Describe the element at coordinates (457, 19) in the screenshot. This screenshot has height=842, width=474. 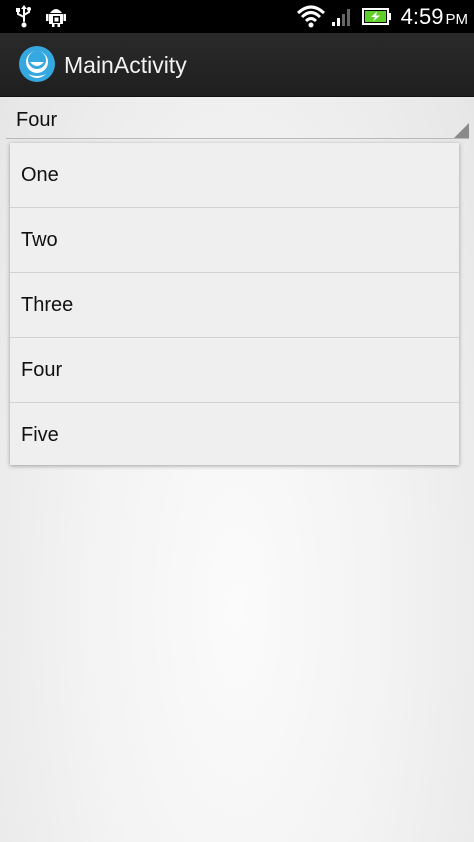
I see `status-clock-ampm: PM` at that location.